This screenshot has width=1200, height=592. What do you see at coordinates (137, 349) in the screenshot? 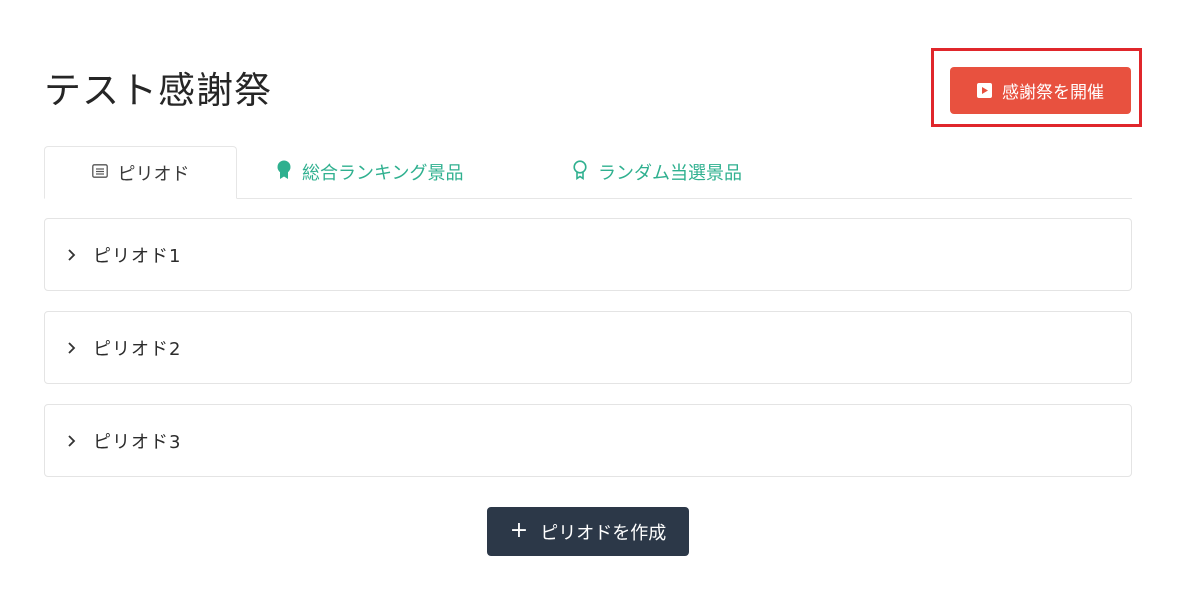
I see `period-item-label: ピリオド2` at bounding box center [137, 349].